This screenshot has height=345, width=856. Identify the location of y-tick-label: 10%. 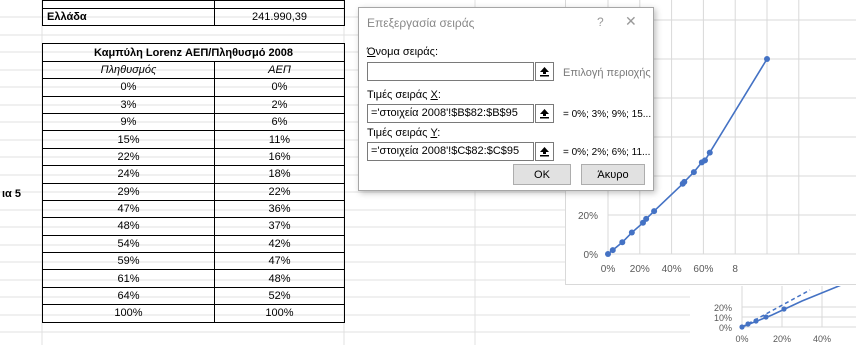
(723, 318).